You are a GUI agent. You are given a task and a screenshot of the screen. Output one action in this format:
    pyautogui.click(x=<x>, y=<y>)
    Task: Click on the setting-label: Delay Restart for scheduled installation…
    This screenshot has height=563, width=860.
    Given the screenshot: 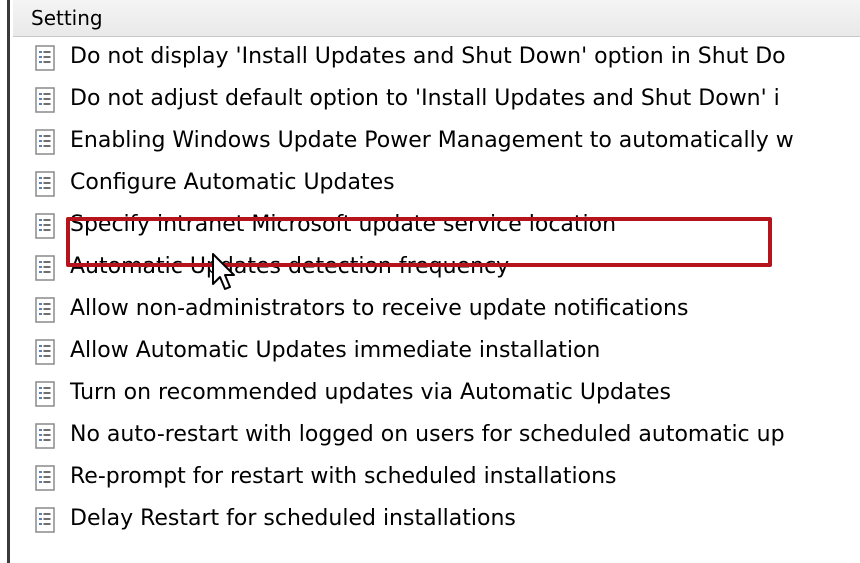 What is the action you would take?
    pyautogui.click(x=293, y=518)
    